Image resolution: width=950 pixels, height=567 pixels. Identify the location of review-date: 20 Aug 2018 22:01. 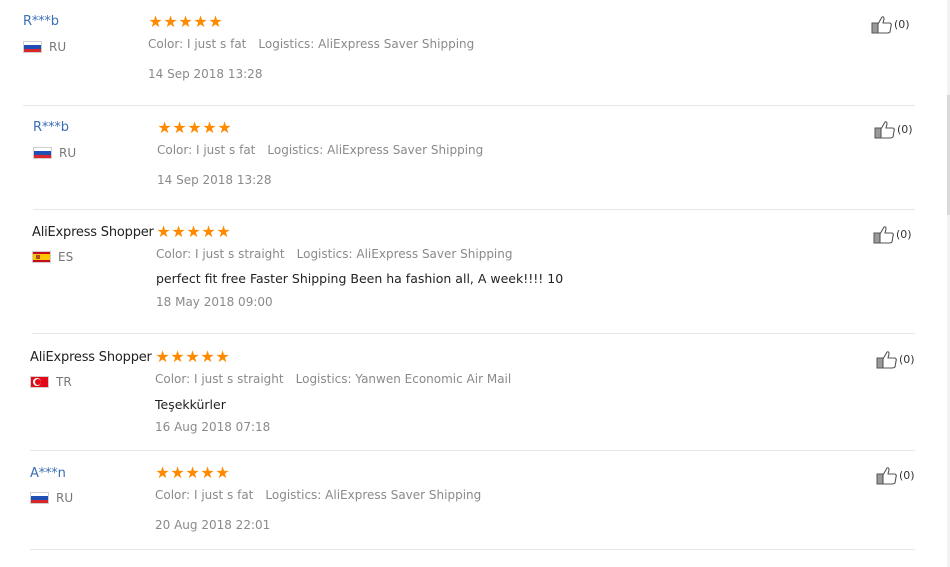
(213, 525).